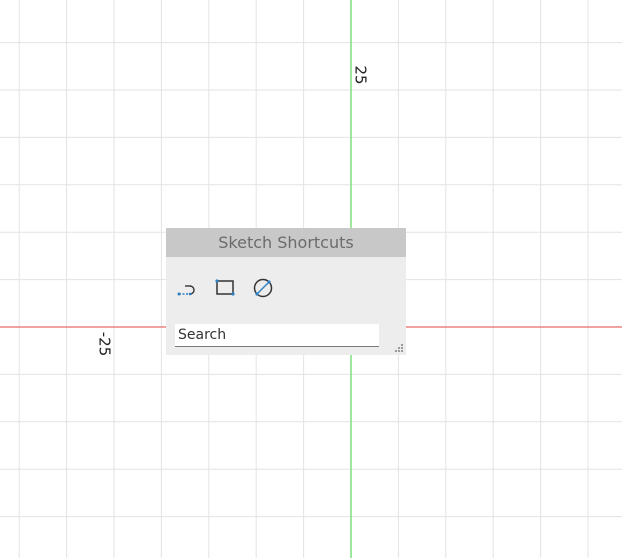 The image size is (622, 558). I want to click on rectangle-button, so click(225, 288).